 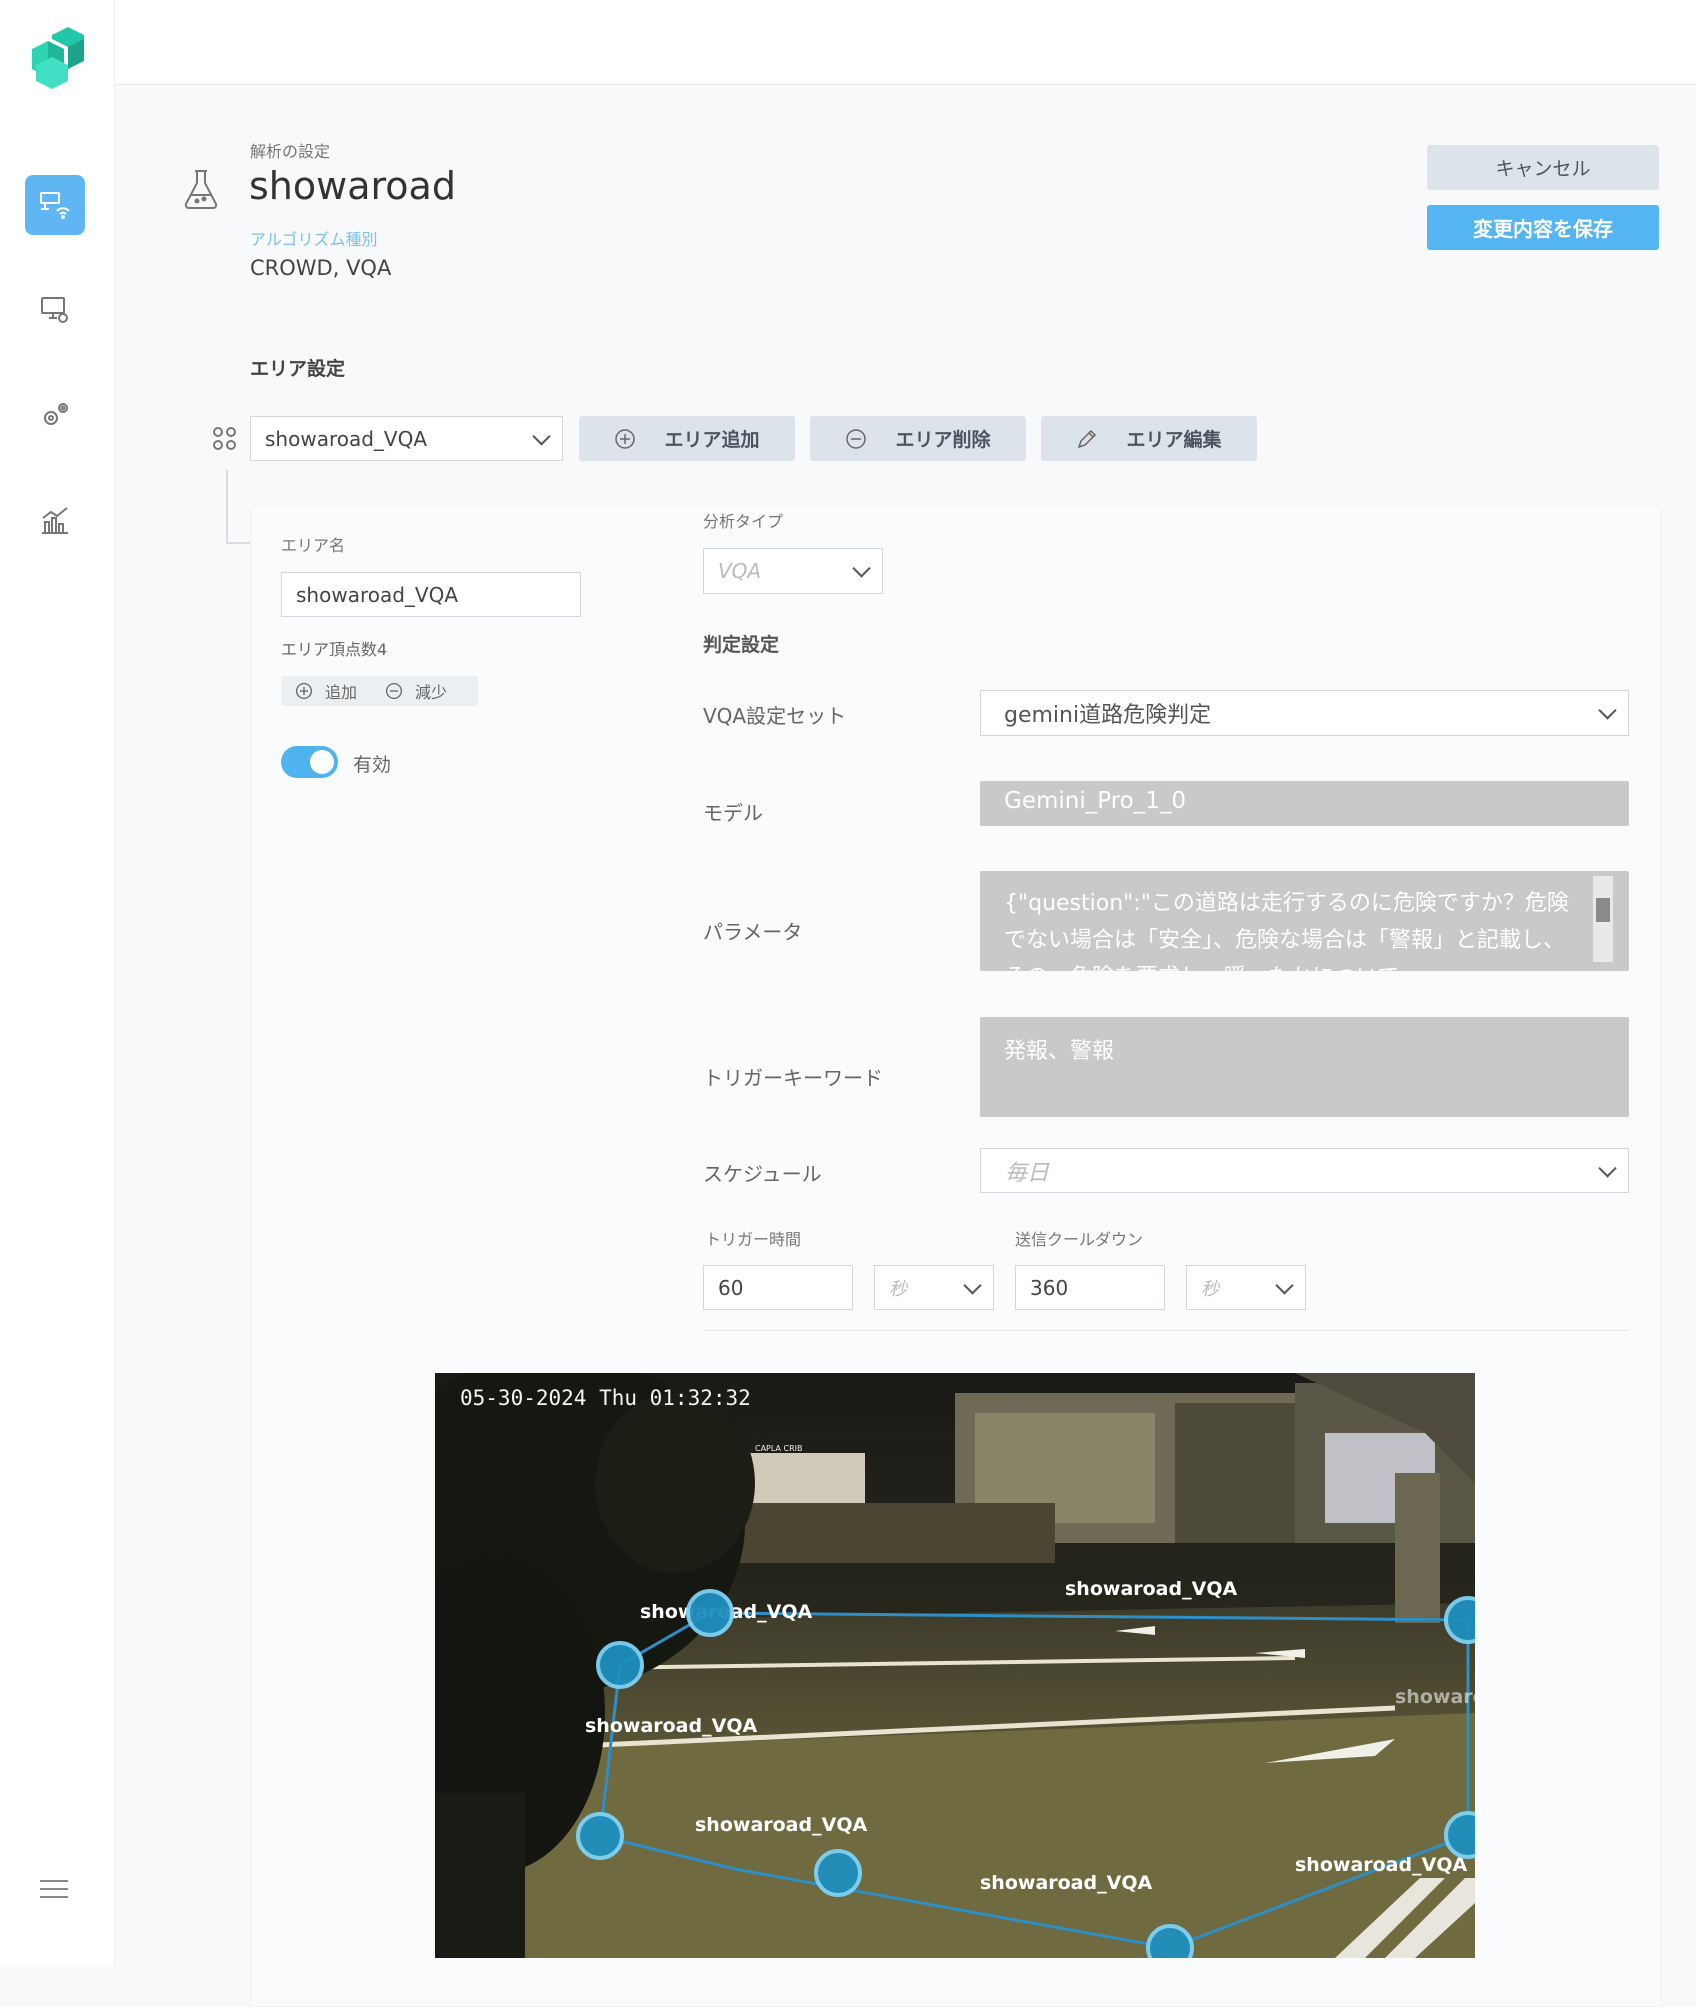 I want to click on trigger-keyword-label: トリガーキーワード, so click(x=793, y=1078).